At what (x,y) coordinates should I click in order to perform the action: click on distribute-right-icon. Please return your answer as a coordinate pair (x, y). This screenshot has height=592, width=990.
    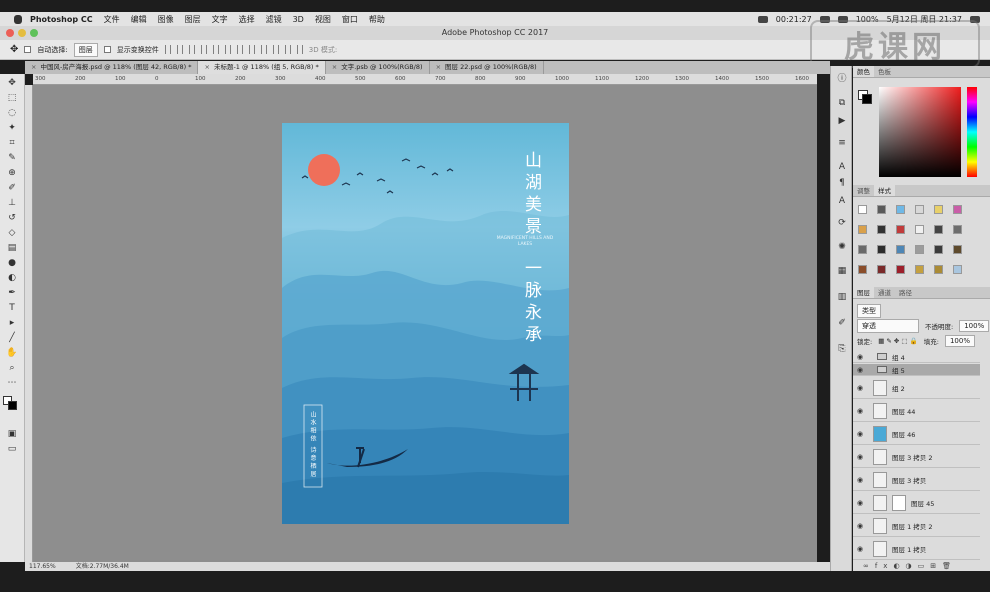
    Looking at the image, I should click on (299, 49).